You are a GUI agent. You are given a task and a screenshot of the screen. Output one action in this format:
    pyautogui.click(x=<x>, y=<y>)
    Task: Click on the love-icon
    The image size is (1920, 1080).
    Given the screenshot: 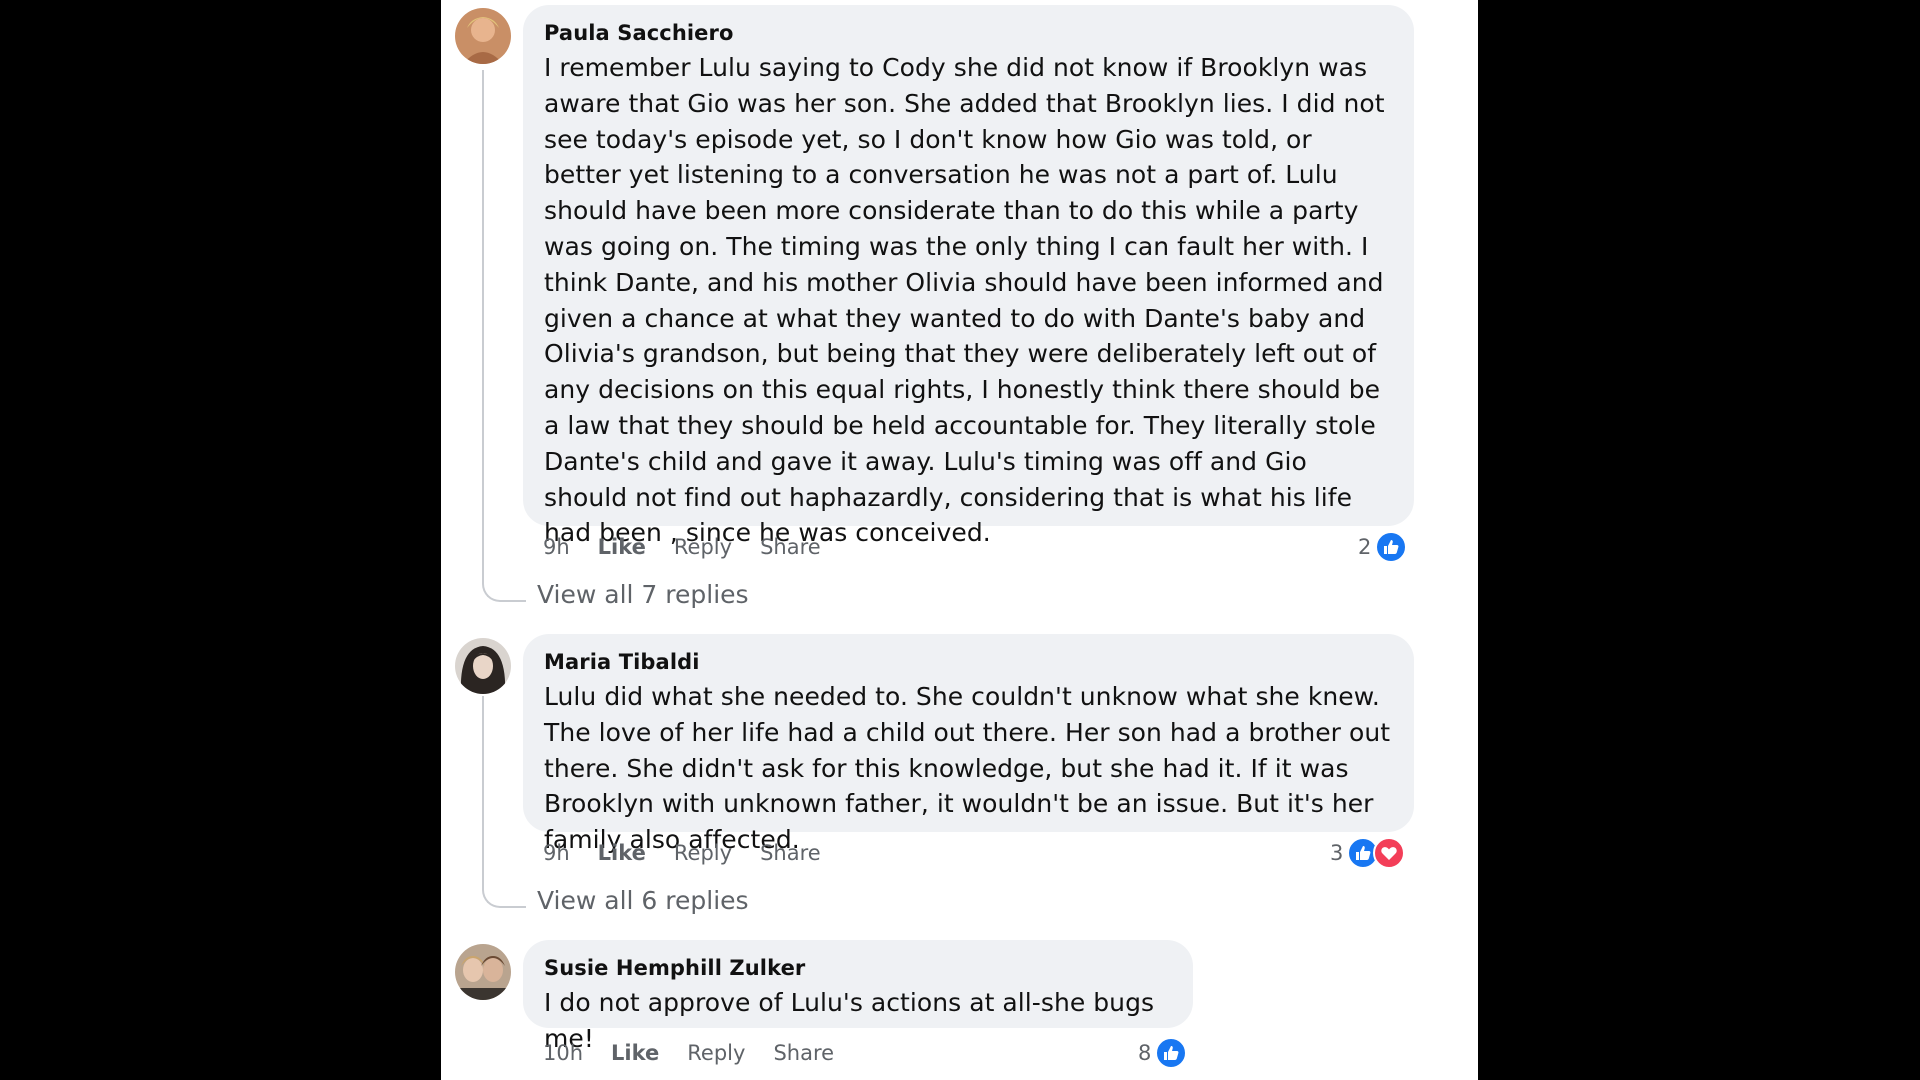 What is the action you would take?
    pyautogui.click(x=1389, y=853)
    